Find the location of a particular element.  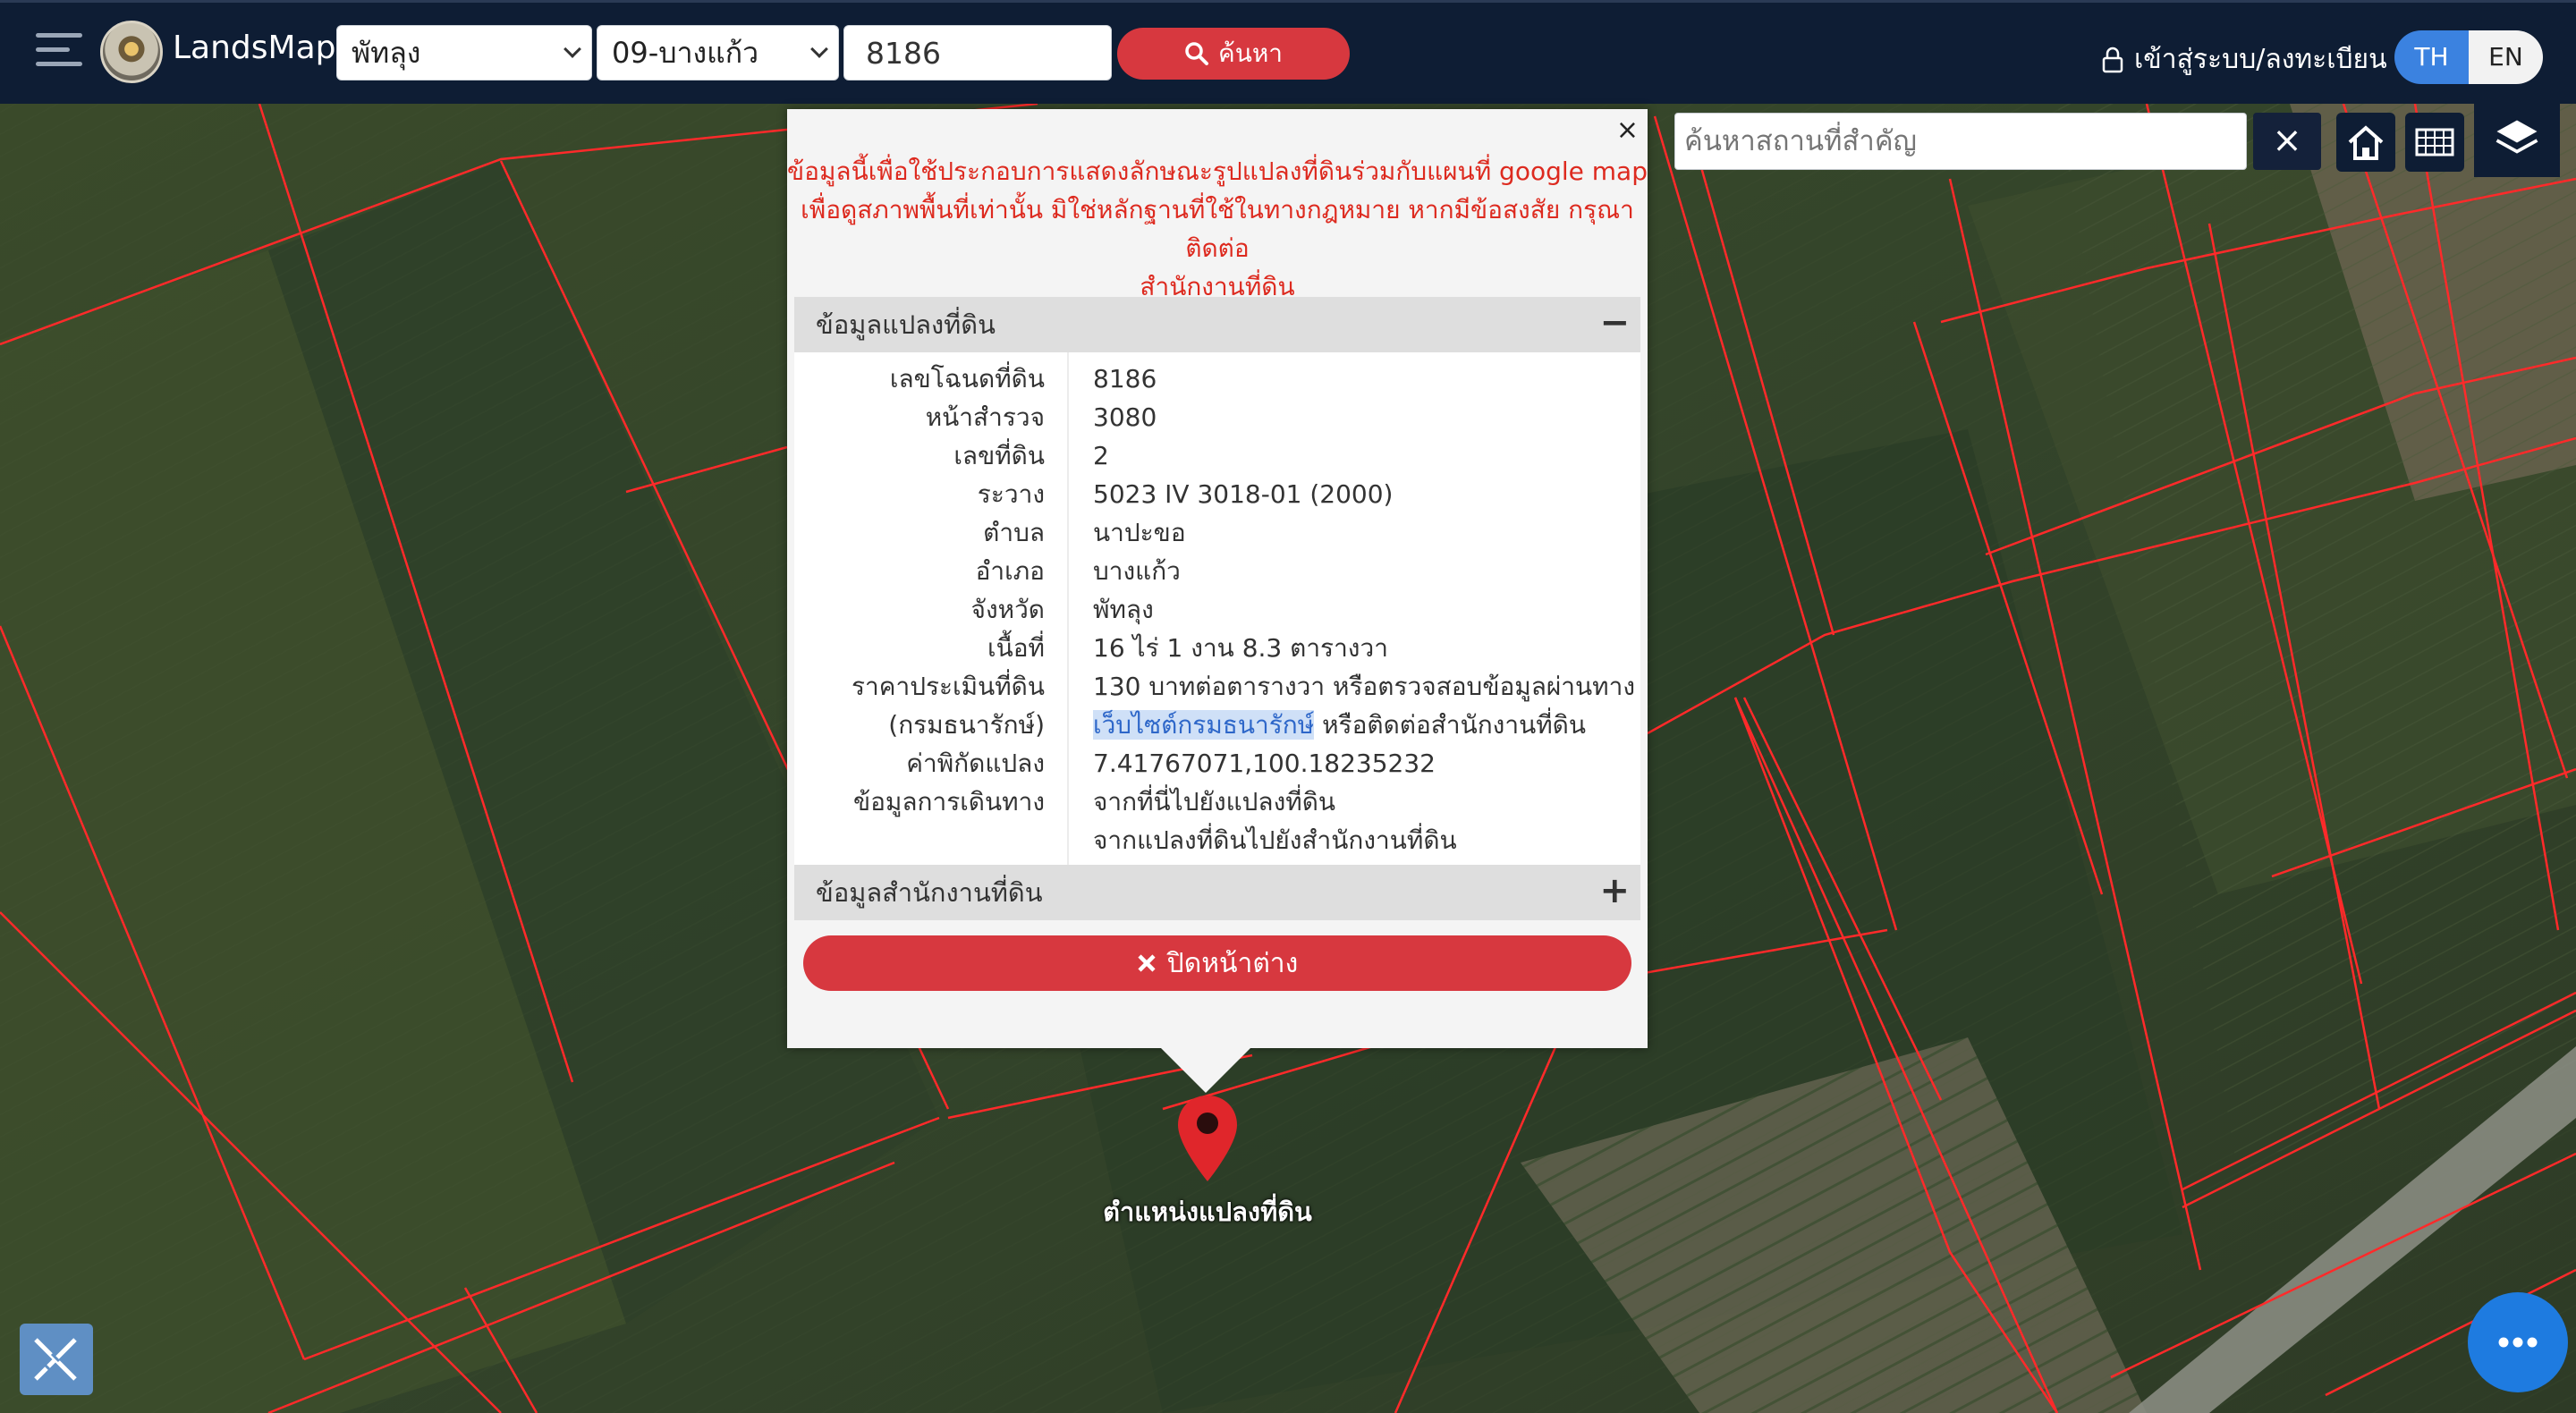

ruler-pencil-icon is located at coordinates (55, 1359).